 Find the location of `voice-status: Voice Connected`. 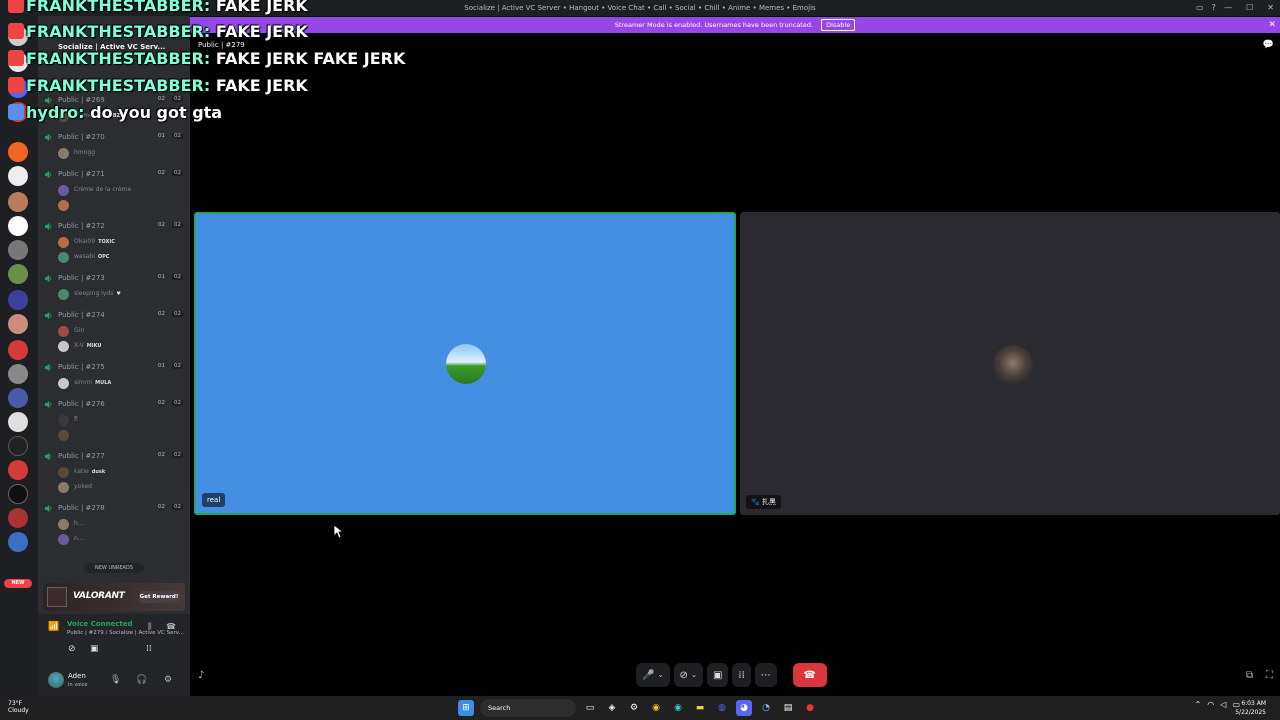

voice-status: Voice Connected is located at coordinates (100, 624).